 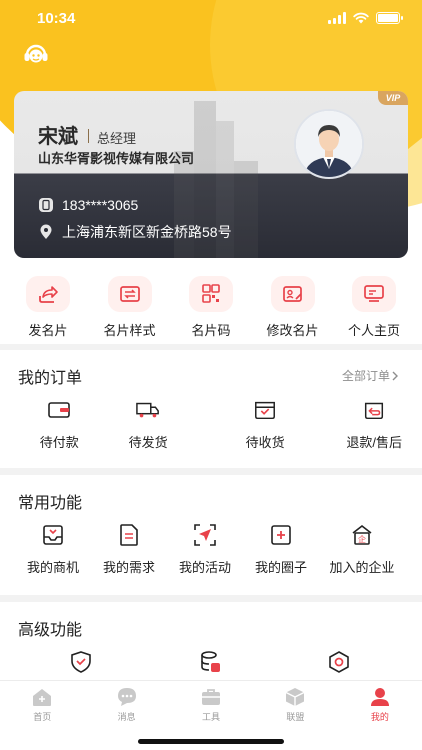 What do you see at coordinates (374, 294) in the screenshot?
I see `homepage-icon` at bounding box center [374, 294].